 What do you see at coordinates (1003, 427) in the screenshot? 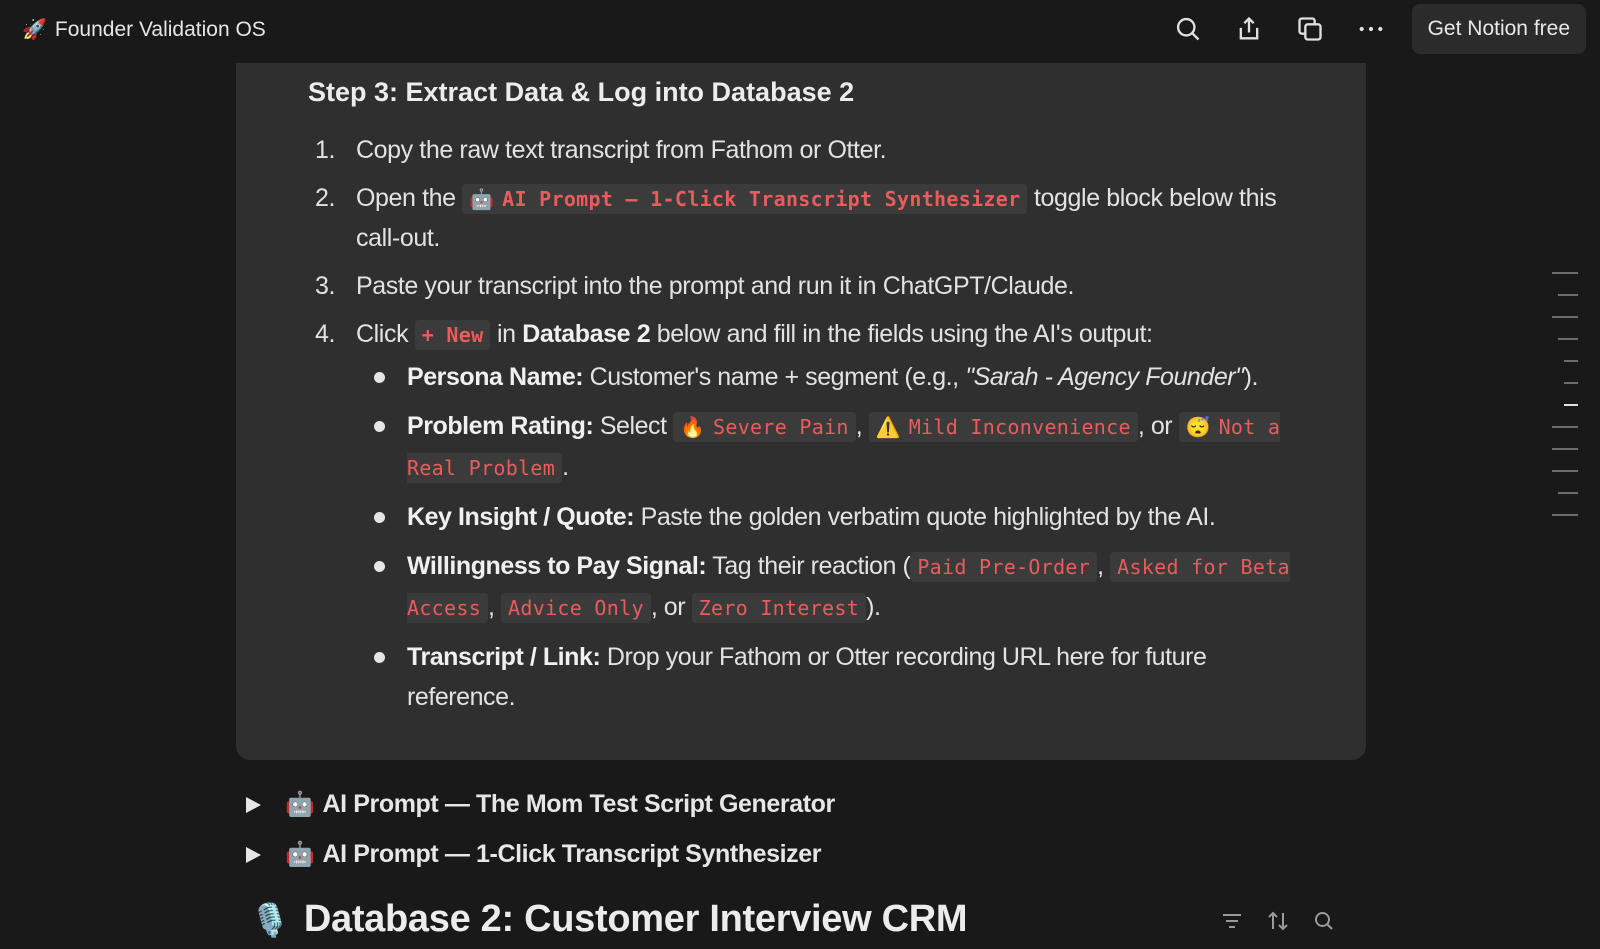
I see `option-chip: ⚠️ Mild Inconvenience` at bounding box center [1003, 427].